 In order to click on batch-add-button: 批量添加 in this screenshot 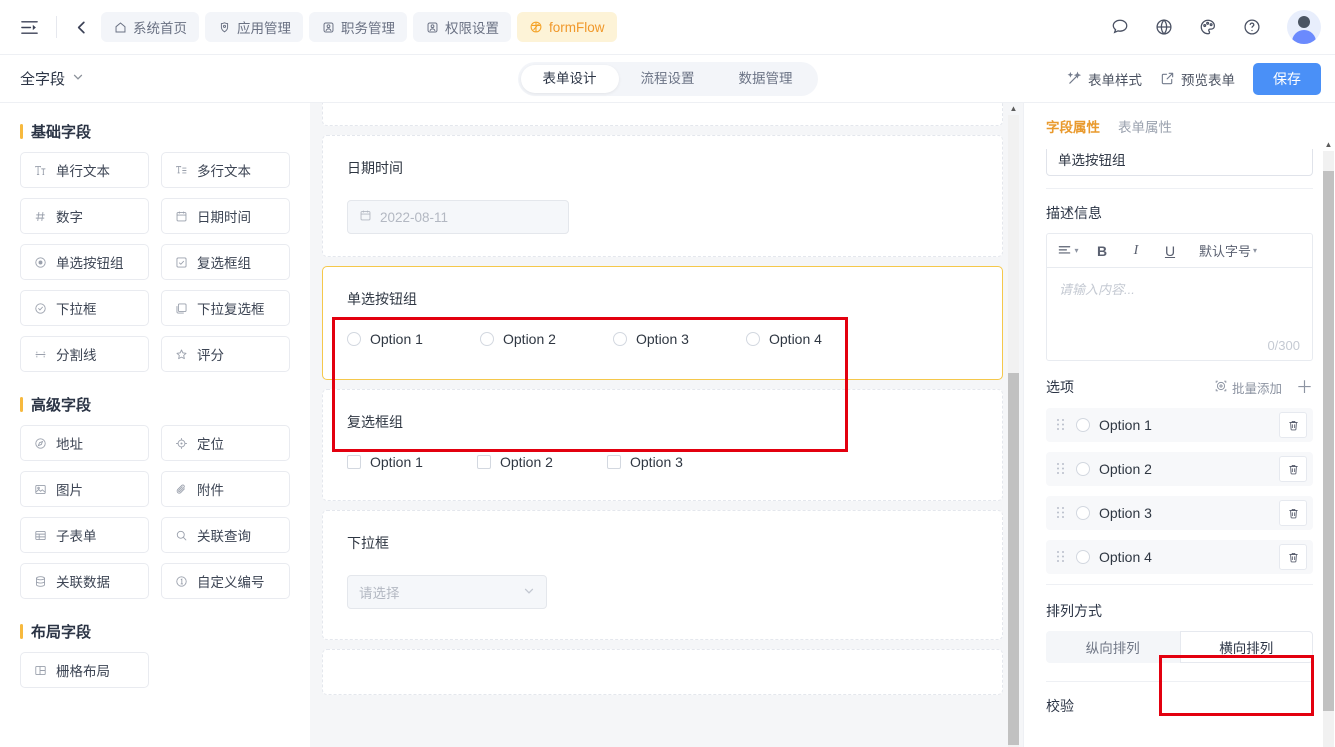, I will do `click(1248, 387)`.